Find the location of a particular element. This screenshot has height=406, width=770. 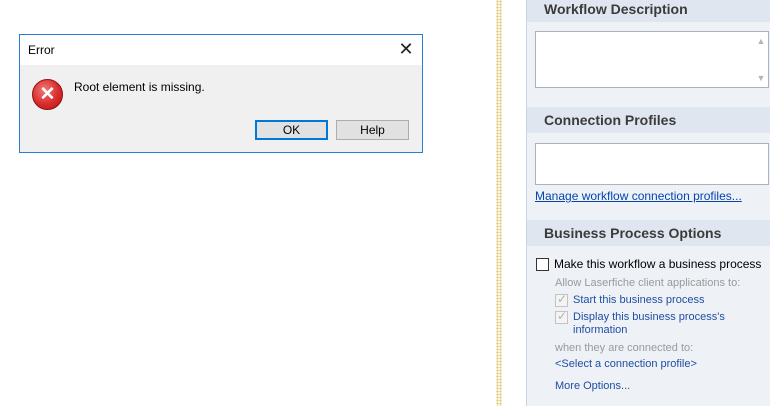

make-business-process-checkbox is located at coordinates (542, 264).